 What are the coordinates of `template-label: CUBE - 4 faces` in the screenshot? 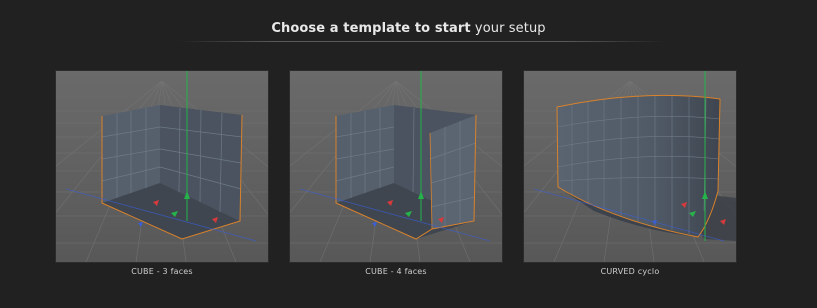 It's located at (396, 271).